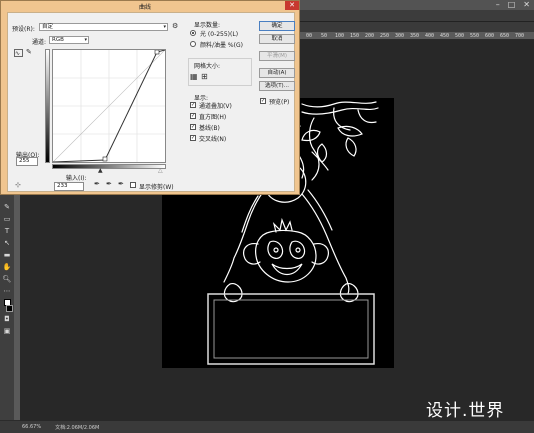 The width and height of the screenshot is (534, 433). What do you see at coordinates (460, 36) in the screenshot?
I see `ruler-tick: 500` at bounding box center [460, 36].